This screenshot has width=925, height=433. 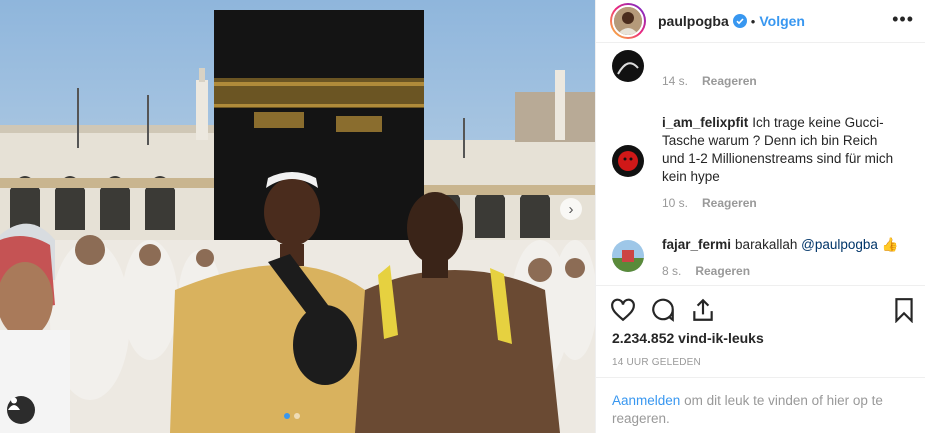 What do you see at coordinates (663, 310) in the screenshot?
I see `comment-icon` at bounding box center [663, 310].